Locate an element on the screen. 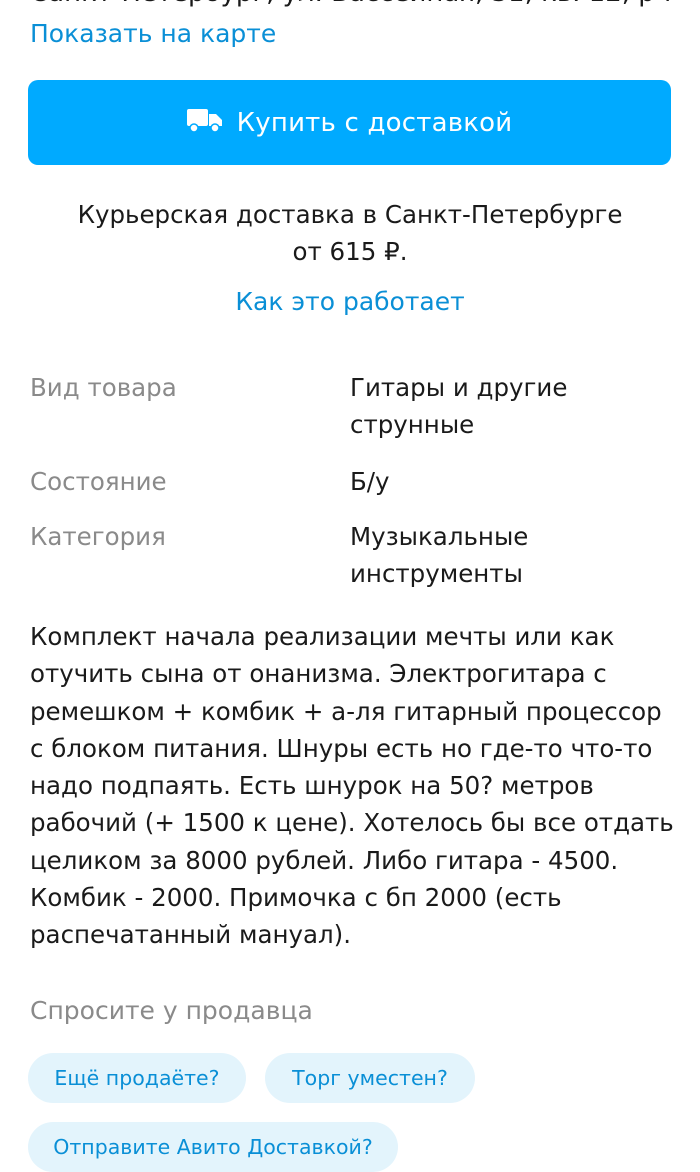 The width and height of the screenshot is (700, 1172). delivery-price: от 615 ₽. is located at coordinates (350, 251).